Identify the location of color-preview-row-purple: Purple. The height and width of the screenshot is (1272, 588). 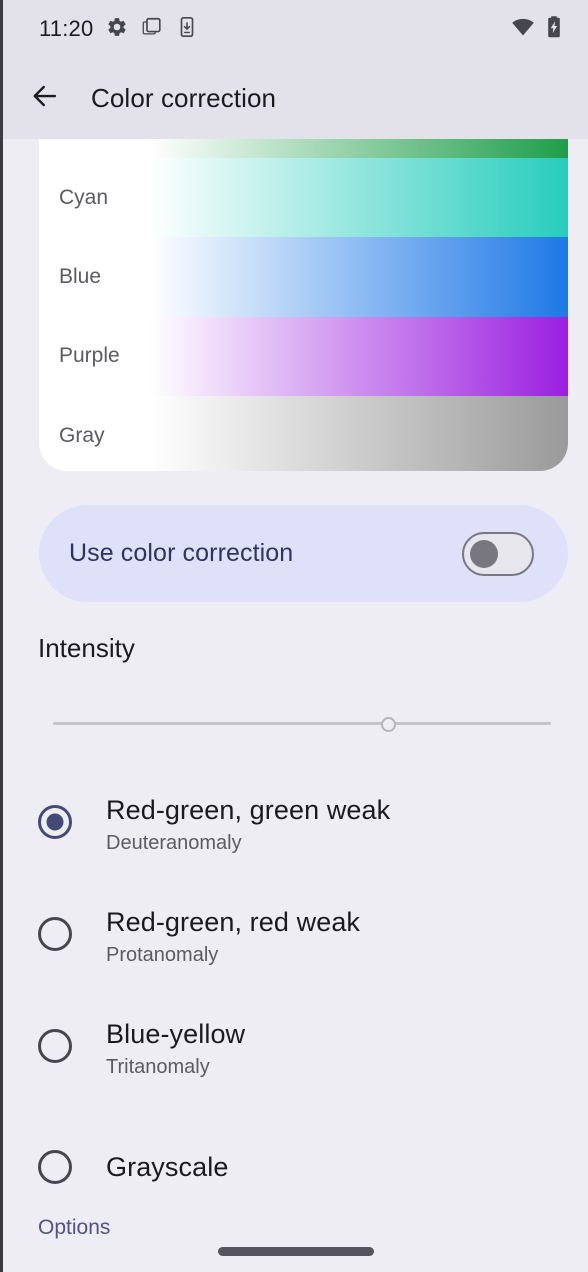
(303, 356).